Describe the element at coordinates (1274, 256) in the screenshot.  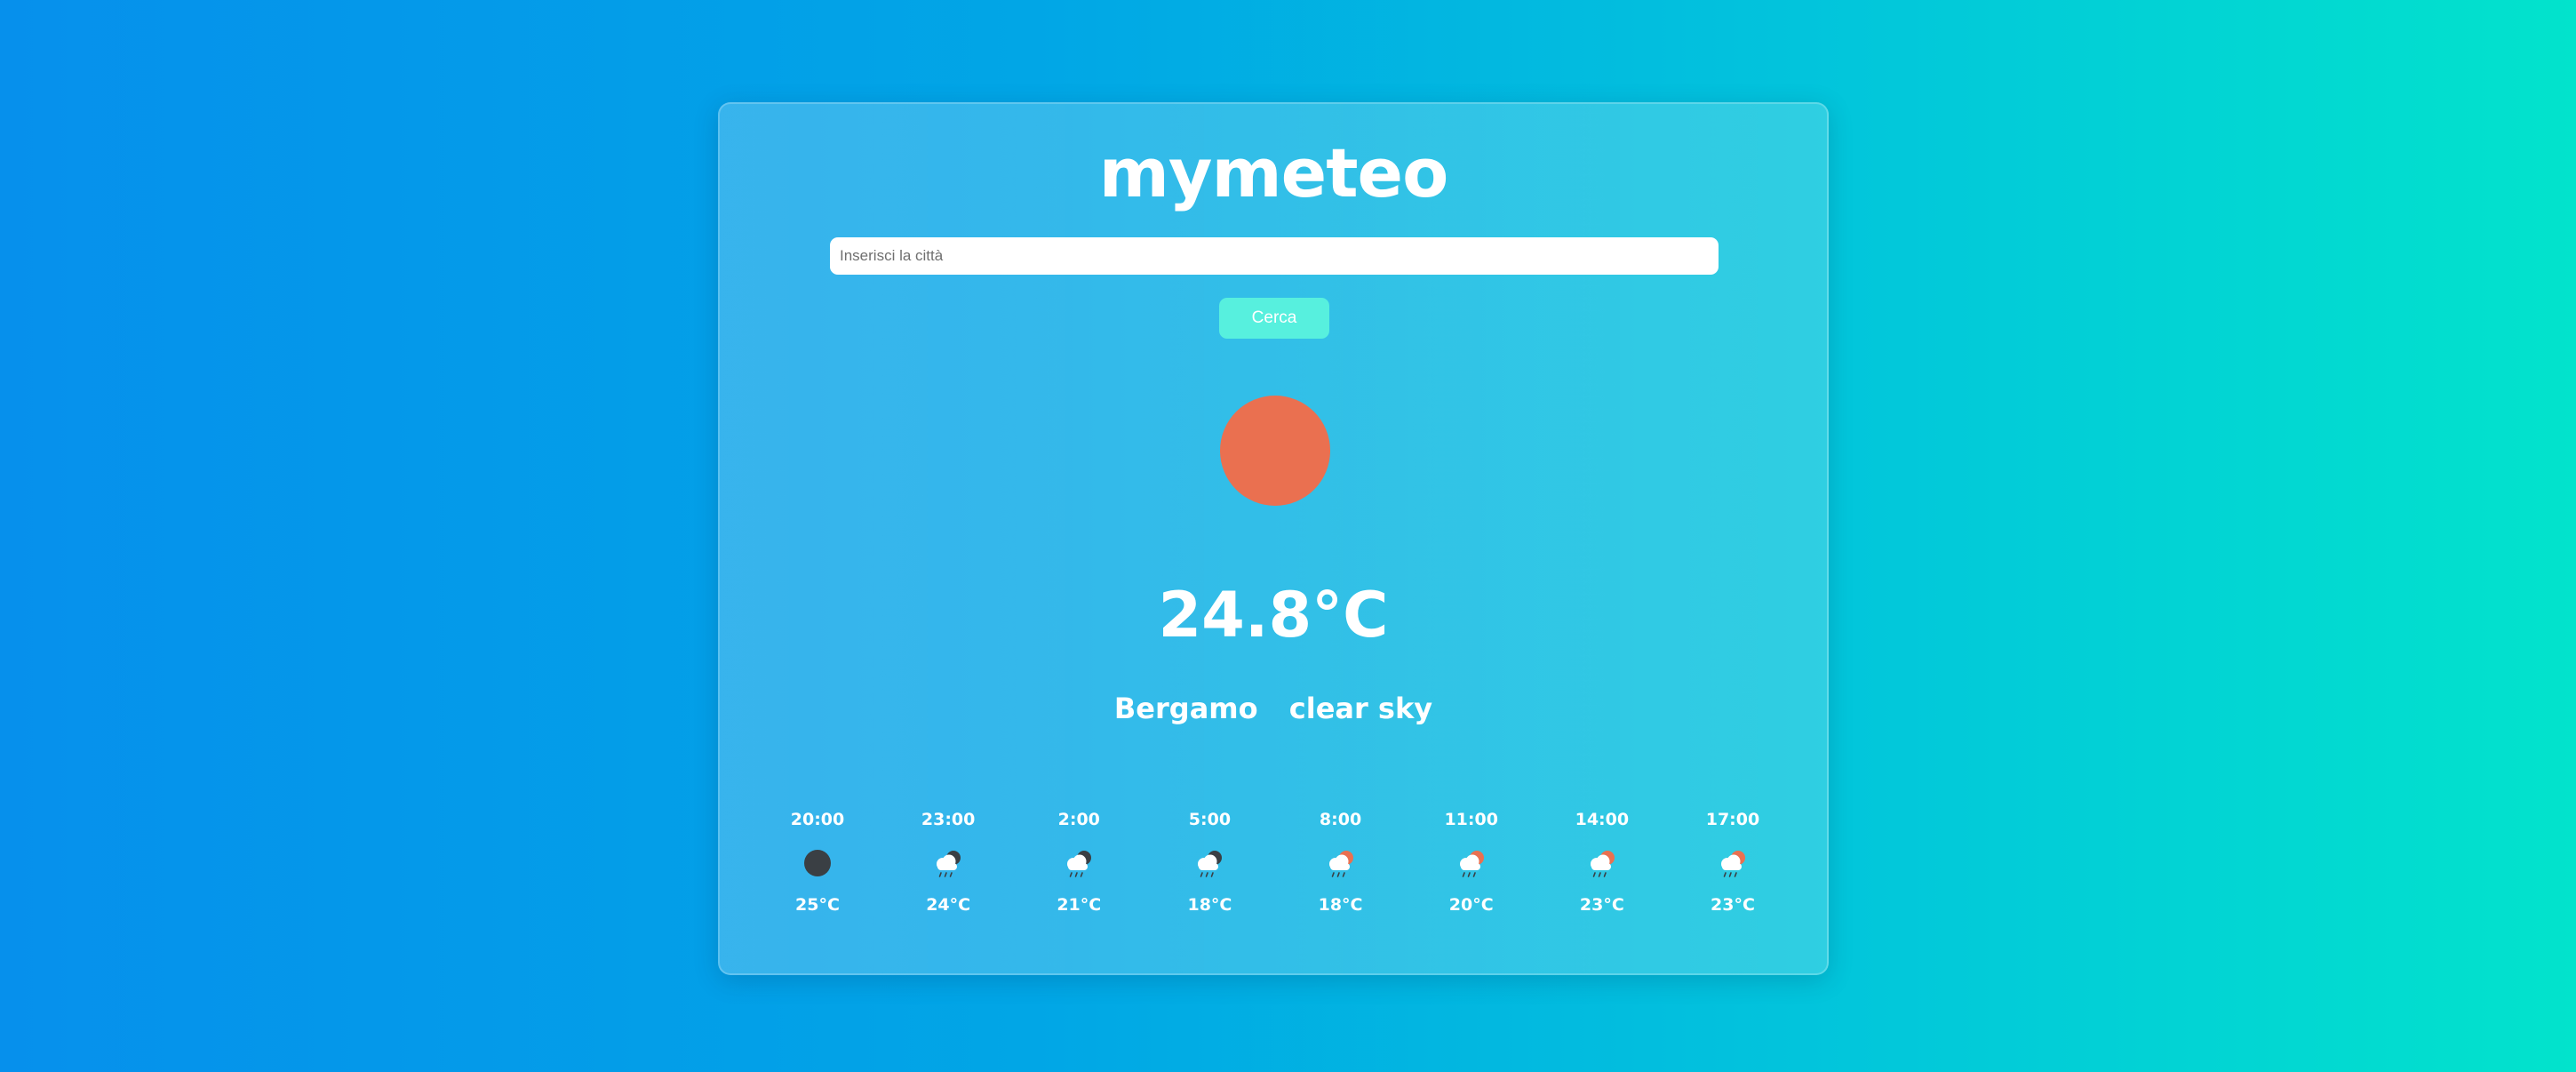
I see `city-search-input` at that location.